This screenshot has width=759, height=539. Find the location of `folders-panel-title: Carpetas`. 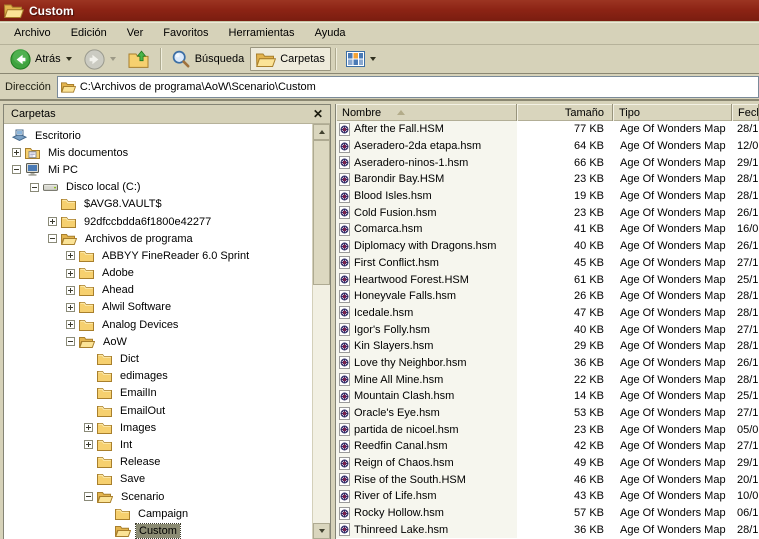

folders-panel-title: Carpetas is located at coordinates (33, 114).